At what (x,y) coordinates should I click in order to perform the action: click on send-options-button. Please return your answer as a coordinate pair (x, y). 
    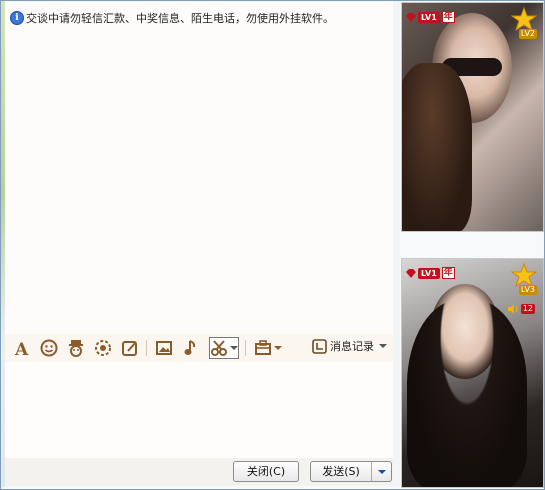
    Looking at the image, I should click on (381, 471).